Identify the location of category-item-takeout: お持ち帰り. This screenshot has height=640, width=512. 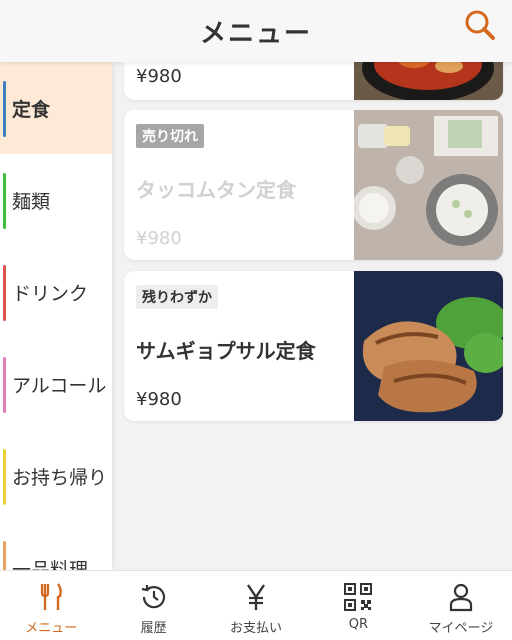
(56, 476).